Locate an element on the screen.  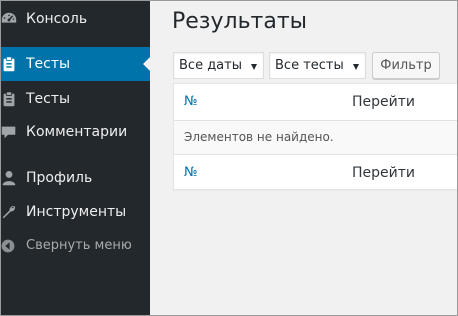
sidebar-item-tools: Инструменты is located at coordinates (75, 211).